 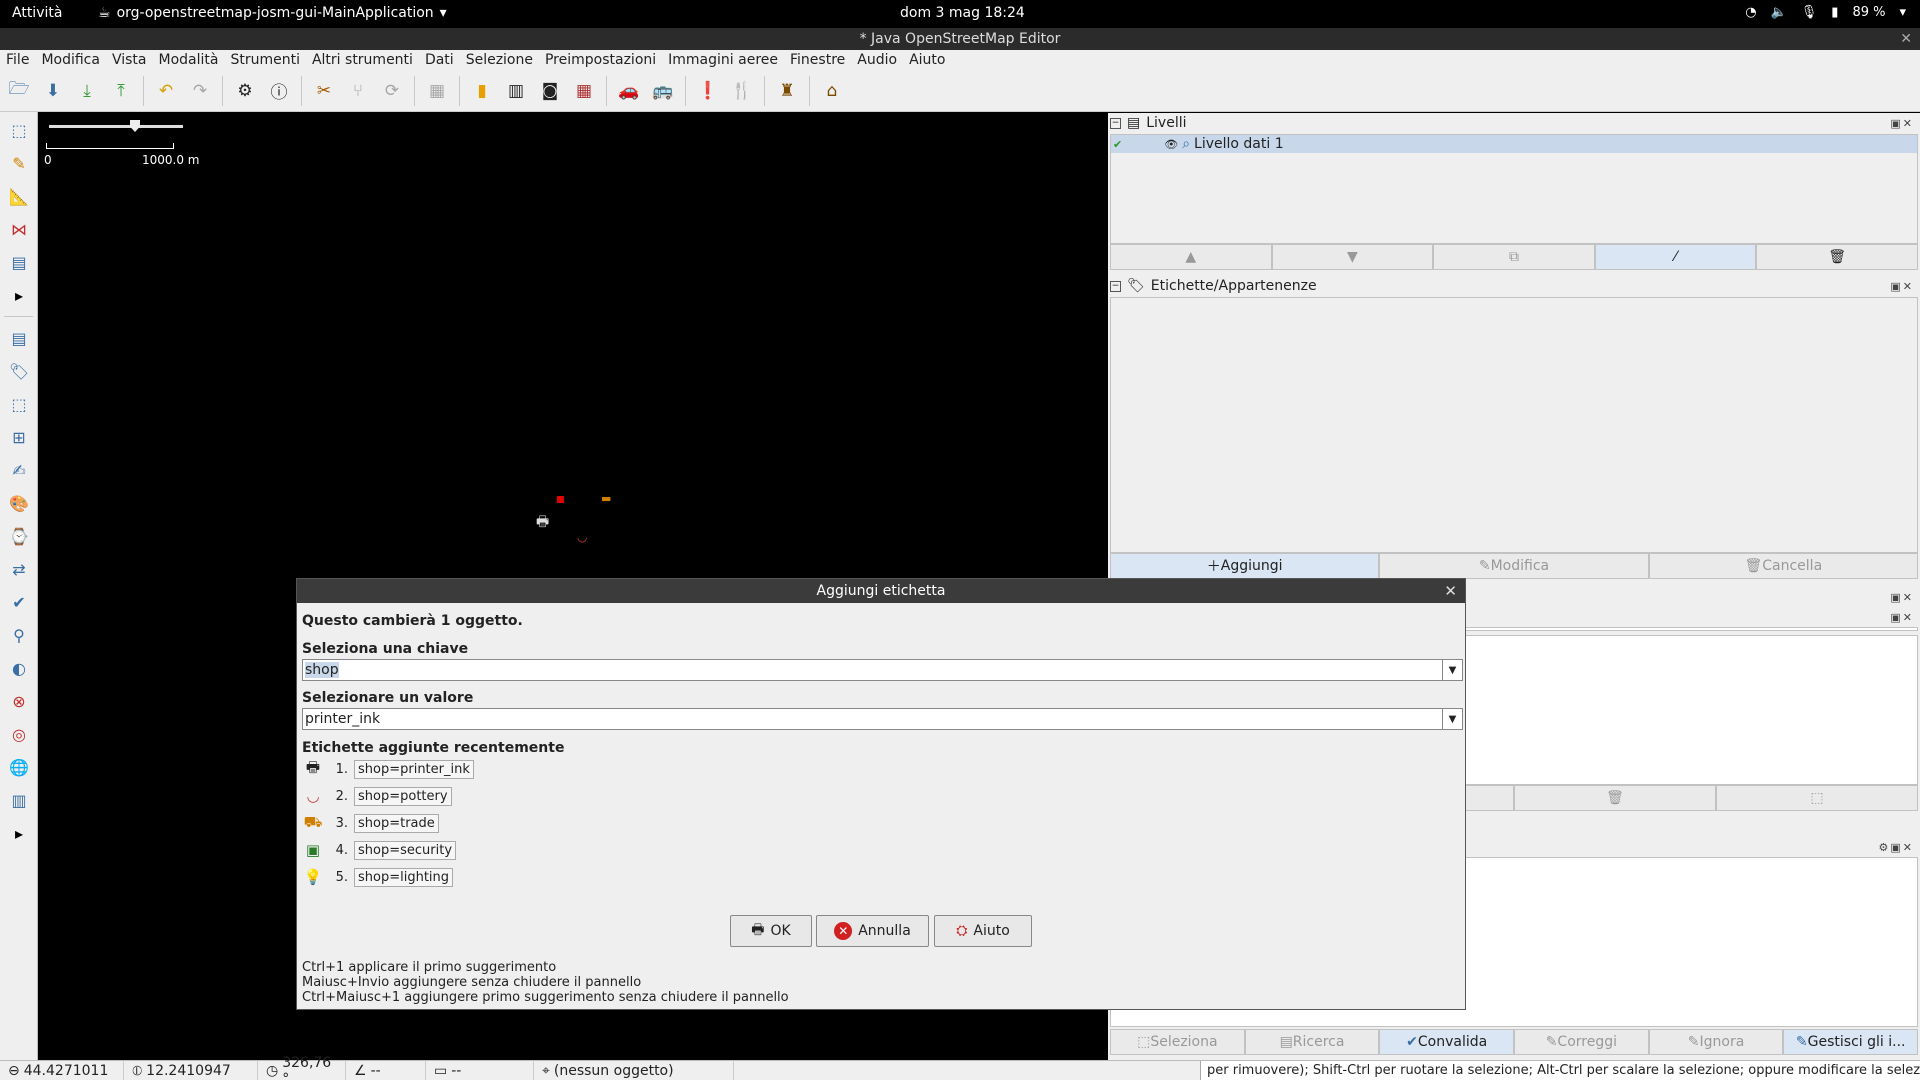 What do you see at coordinates (19, 701) in the screenshot?
I see `notes-icon: ⊗` at bounding box center [19, 701].